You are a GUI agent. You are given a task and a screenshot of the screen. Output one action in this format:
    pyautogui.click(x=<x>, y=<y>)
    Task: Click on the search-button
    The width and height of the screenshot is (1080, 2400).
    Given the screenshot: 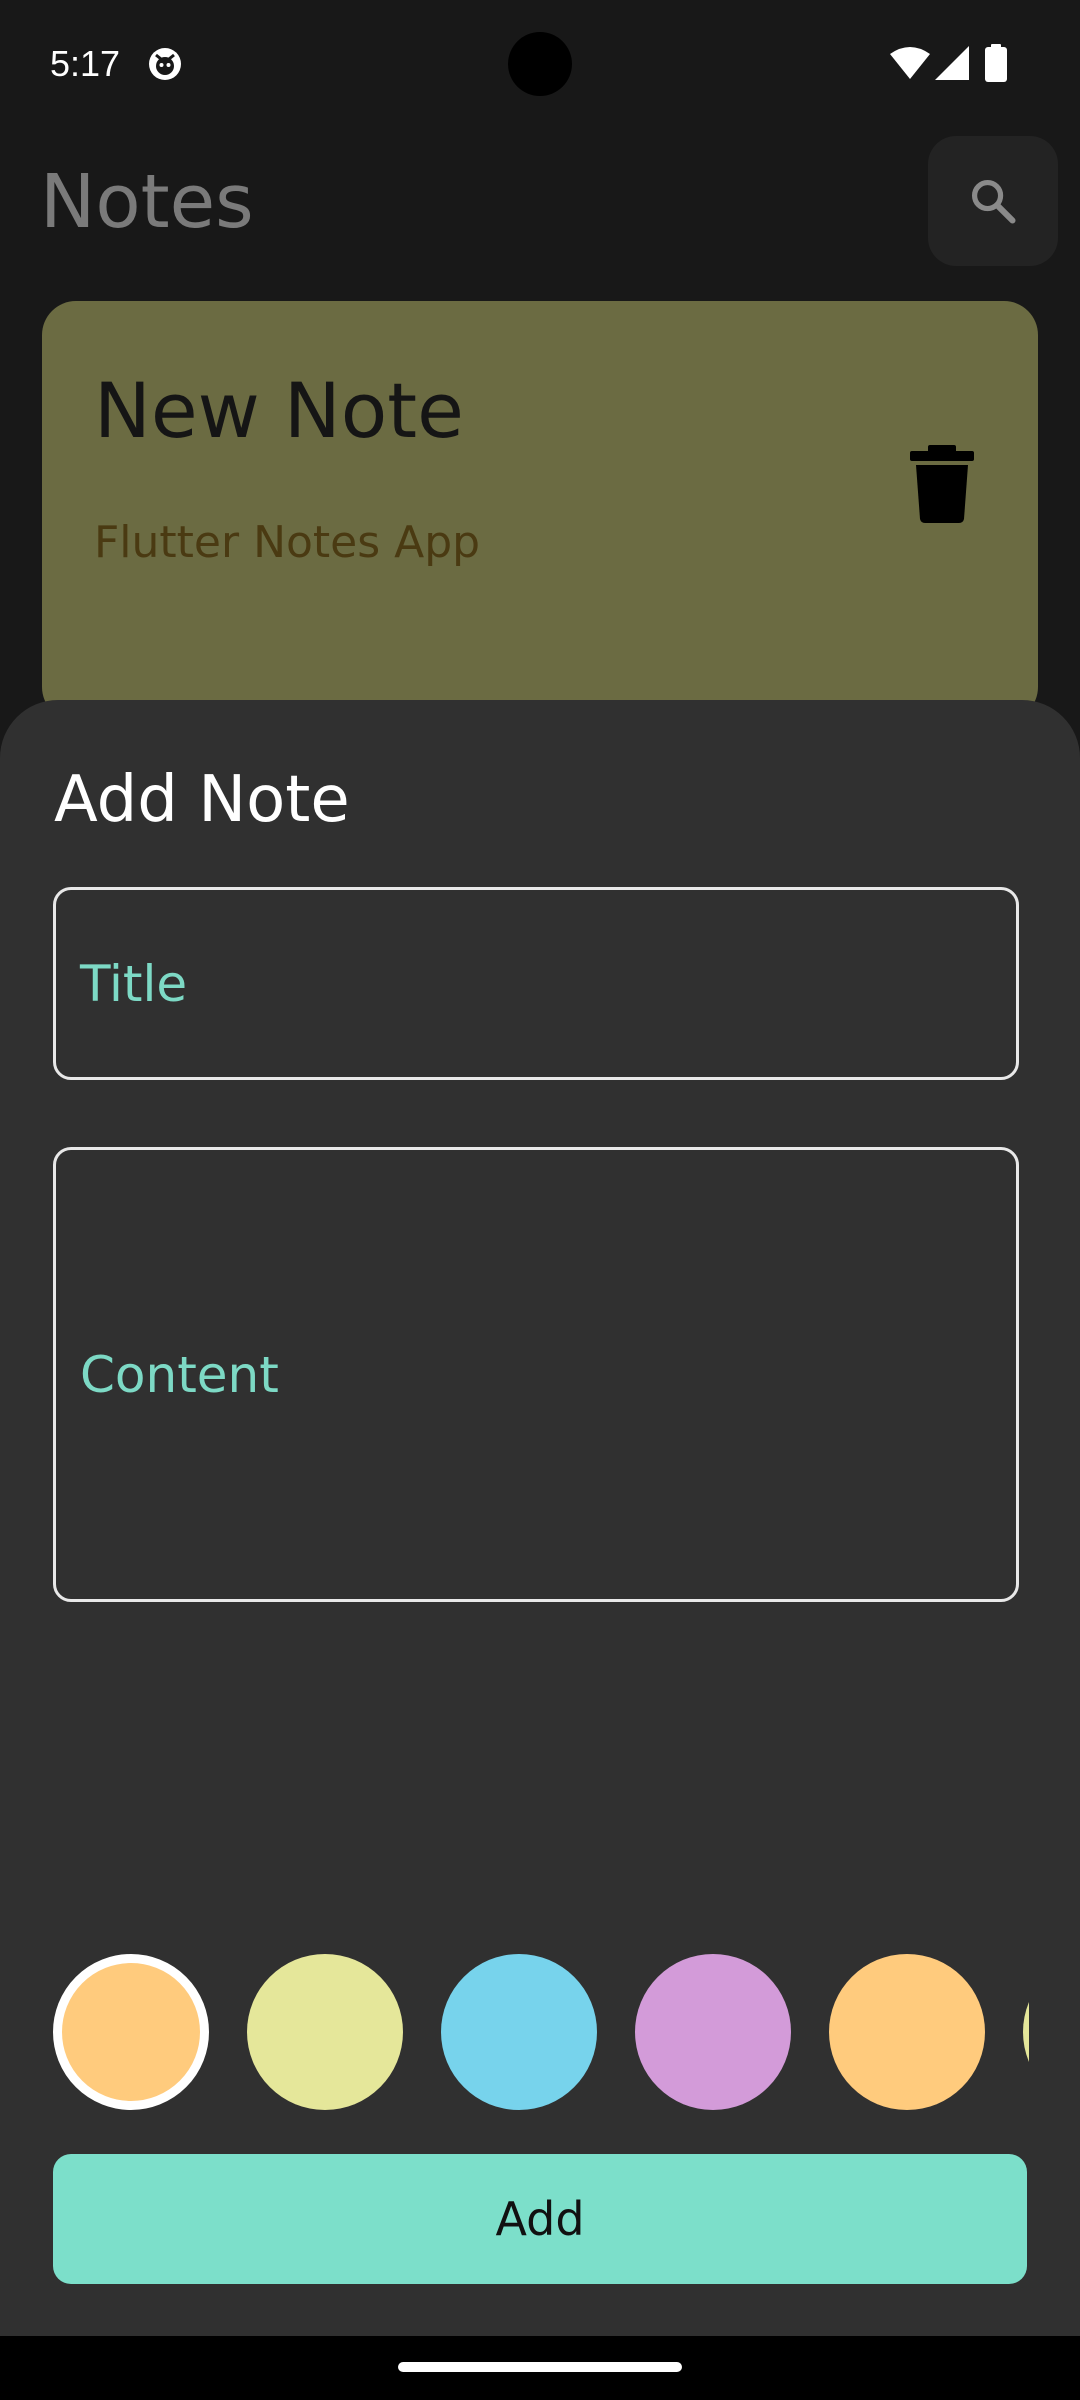 What is the action you would take?
    pyautogui.click(x=993, y=201)
    